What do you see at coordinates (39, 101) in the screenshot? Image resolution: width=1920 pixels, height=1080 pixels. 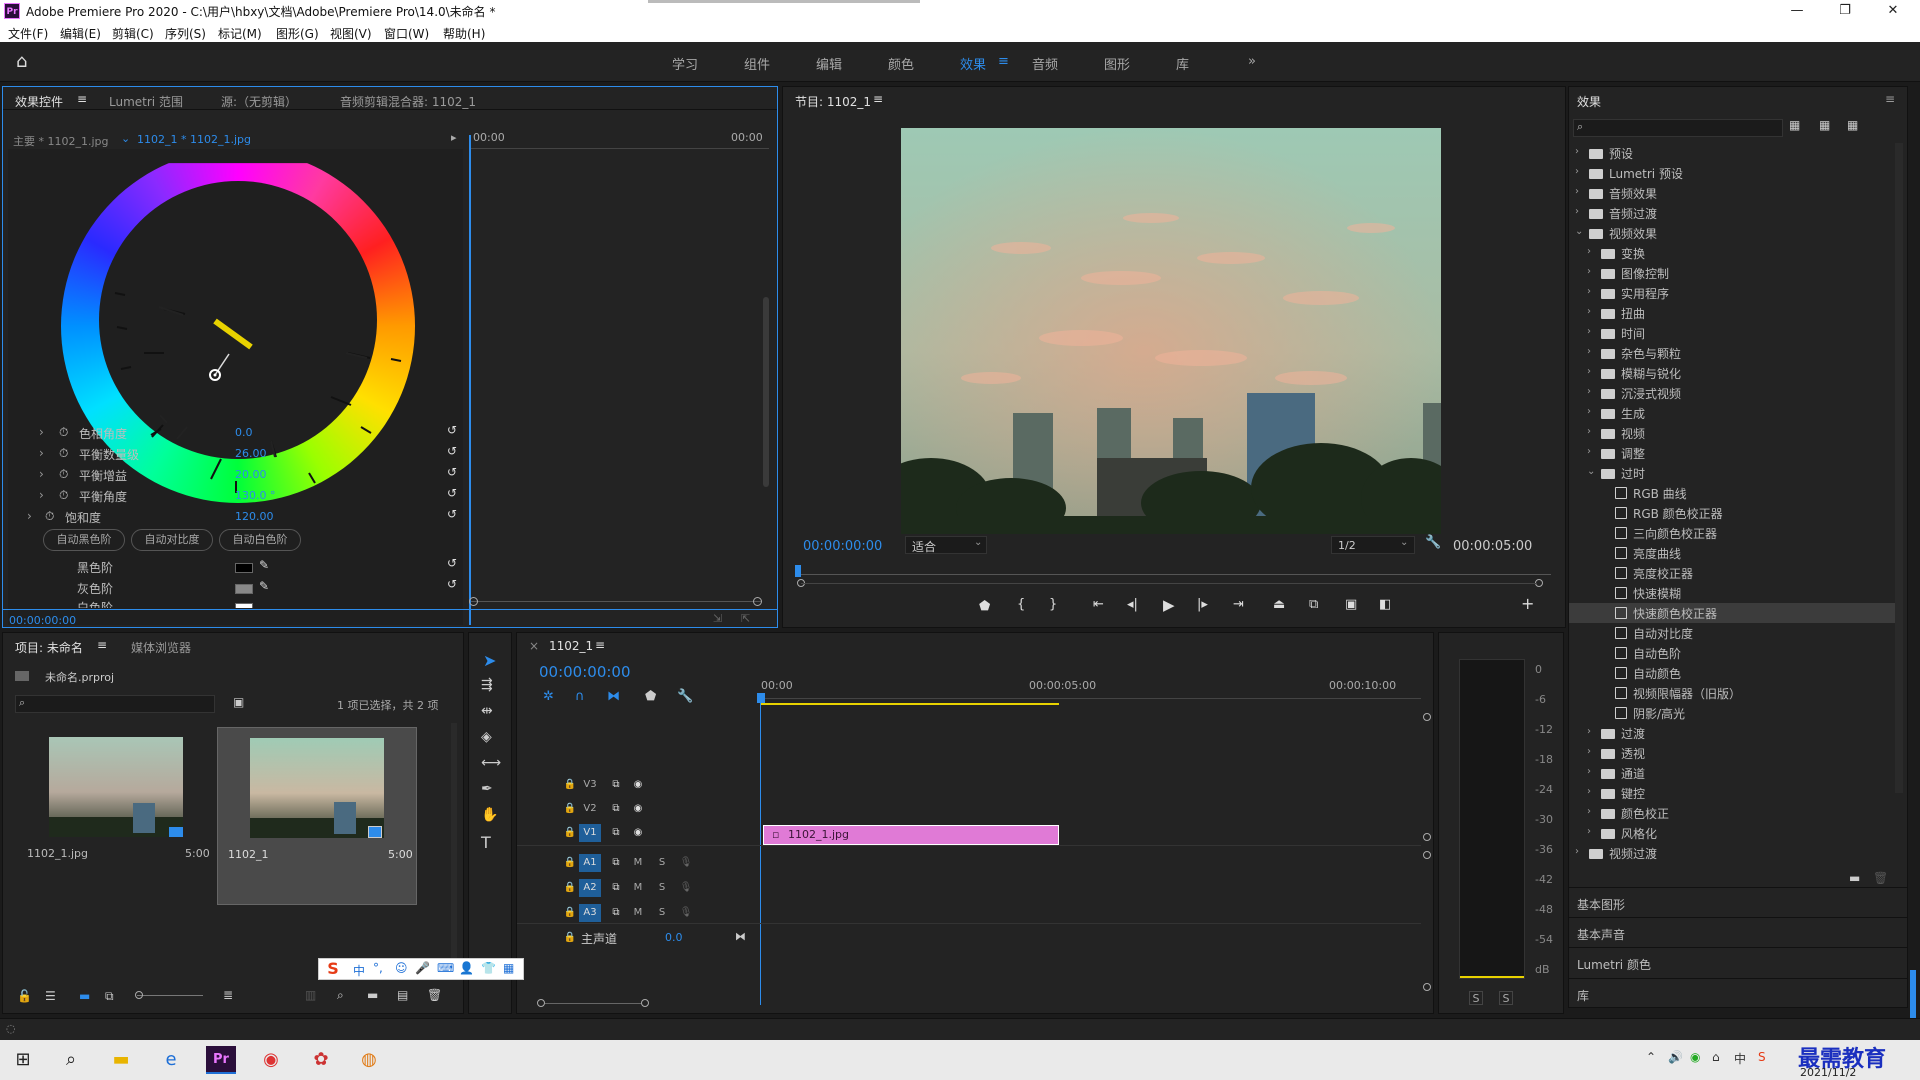 I see `tab-effect-controls: 效果控件` at bounding box center [39, 101].